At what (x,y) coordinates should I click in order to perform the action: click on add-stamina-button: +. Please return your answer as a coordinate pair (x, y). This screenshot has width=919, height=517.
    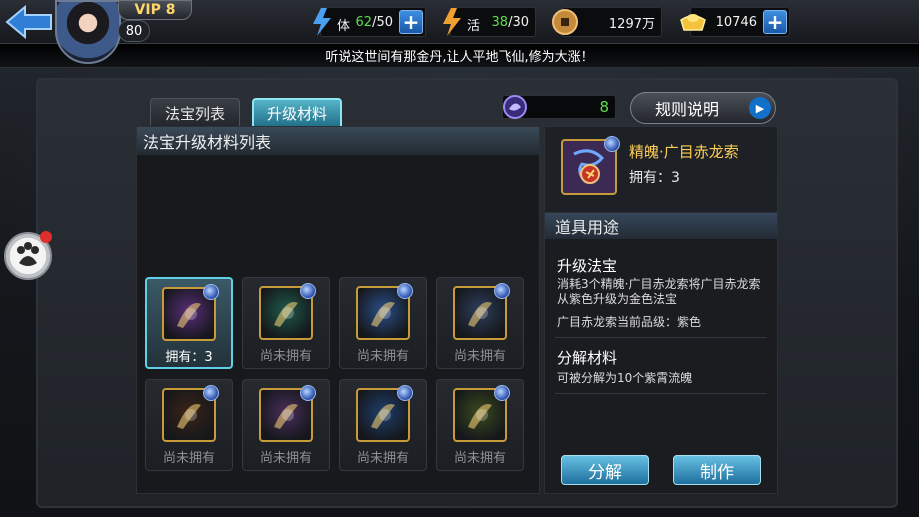
    Looking at the image, I should click on (411, 22).